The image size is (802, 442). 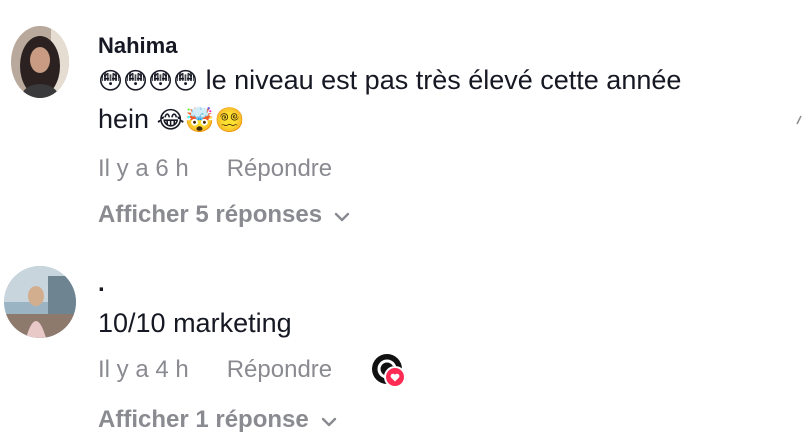 I want to click on comment-time: Il y a 4 h, so click(x=143, y=369).